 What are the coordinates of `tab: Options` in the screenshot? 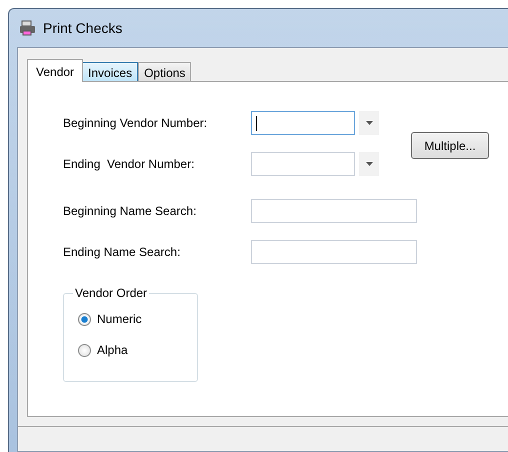 It's located at (165, 72).